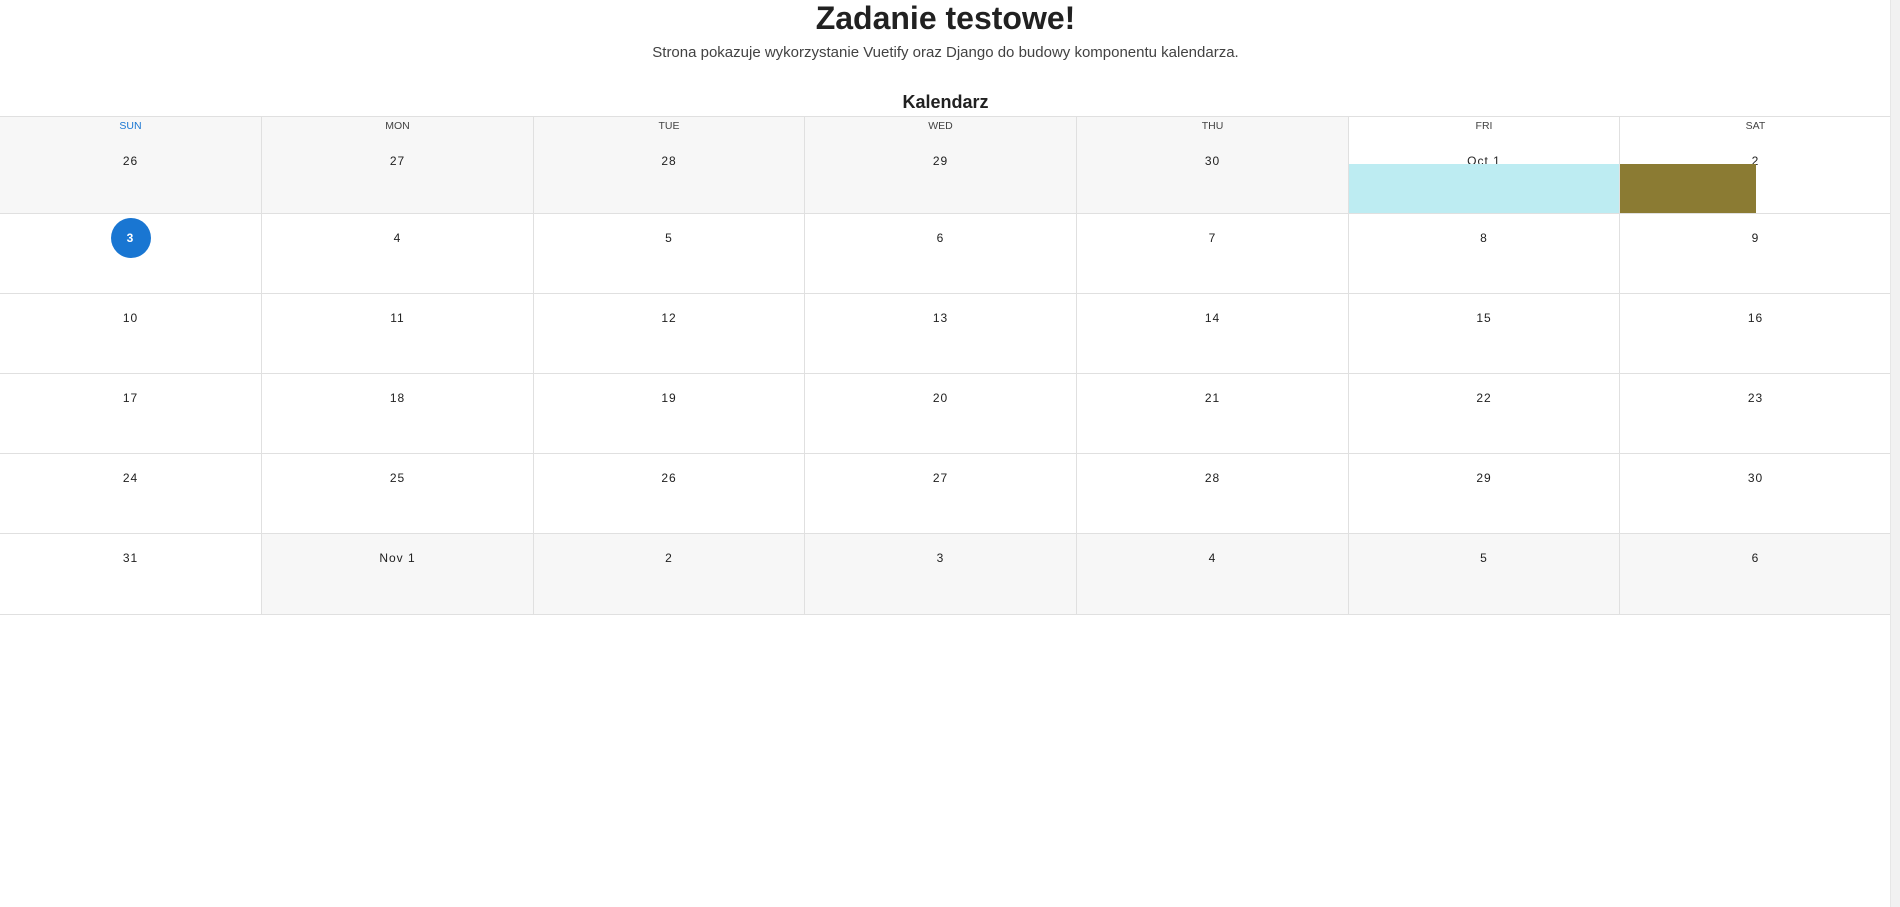 The width and height of the screenshot is (1900, 907). I want to click on weekday-label-sat: SAT, so click(1755, 126).